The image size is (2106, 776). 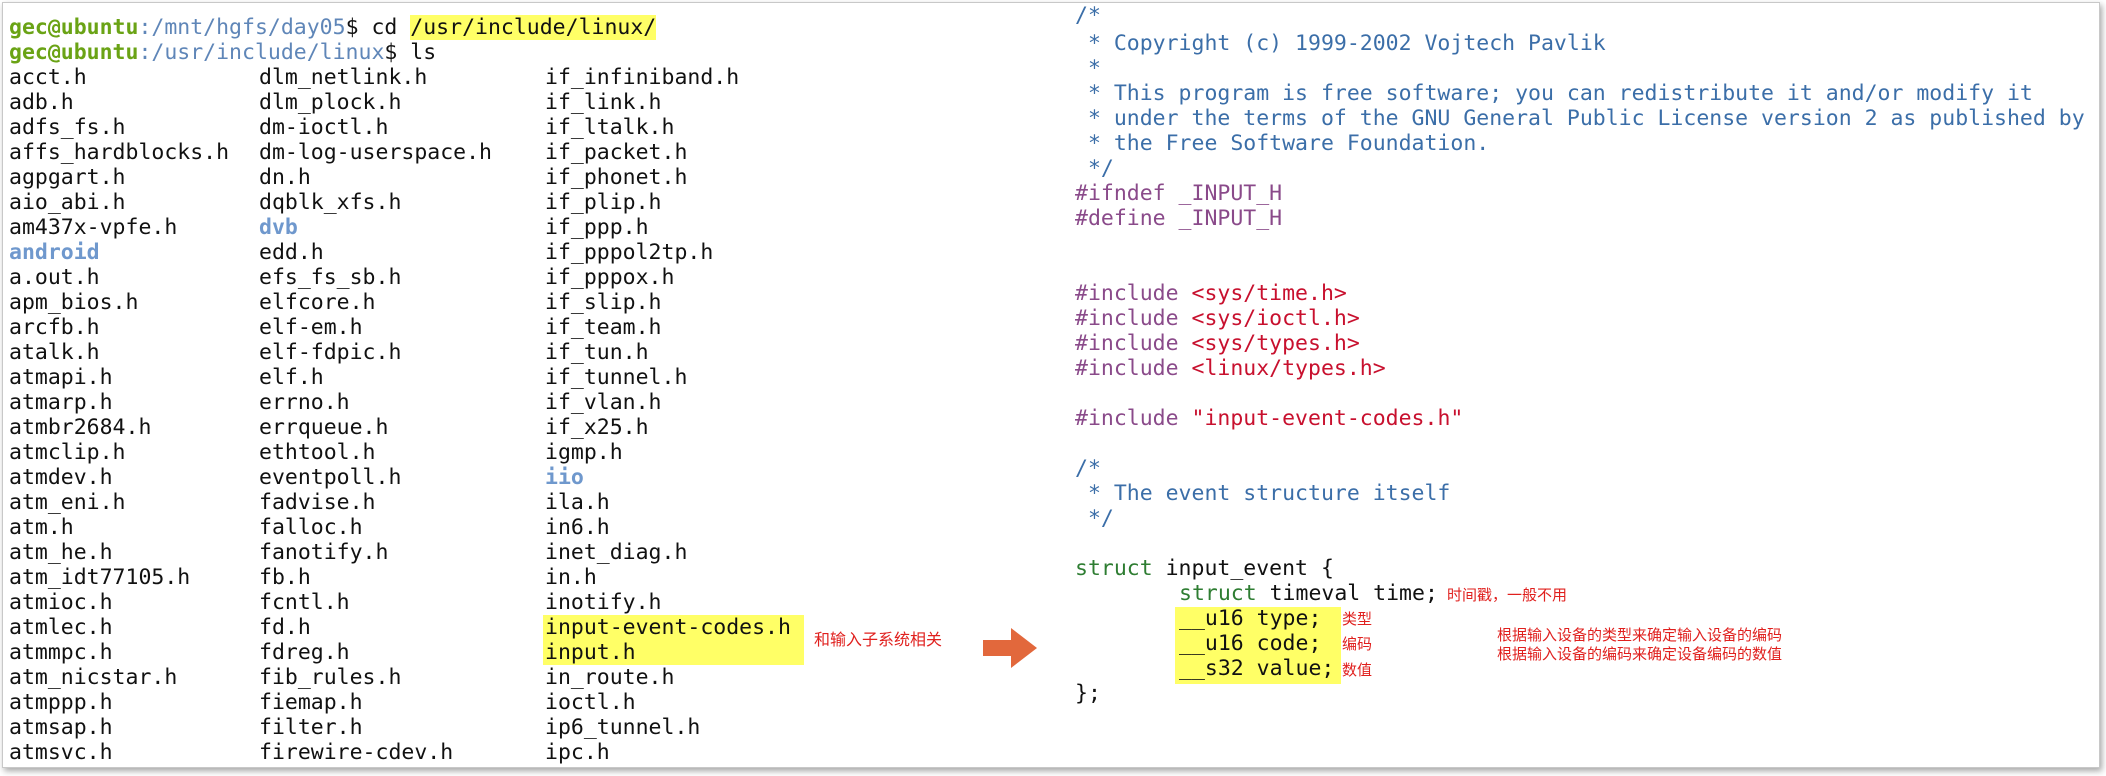 What do you see at coordinates (610, 127) in the screenshot?
I see `ls-file-entry: if_ltalk.h` at bounding box center [610, 127].